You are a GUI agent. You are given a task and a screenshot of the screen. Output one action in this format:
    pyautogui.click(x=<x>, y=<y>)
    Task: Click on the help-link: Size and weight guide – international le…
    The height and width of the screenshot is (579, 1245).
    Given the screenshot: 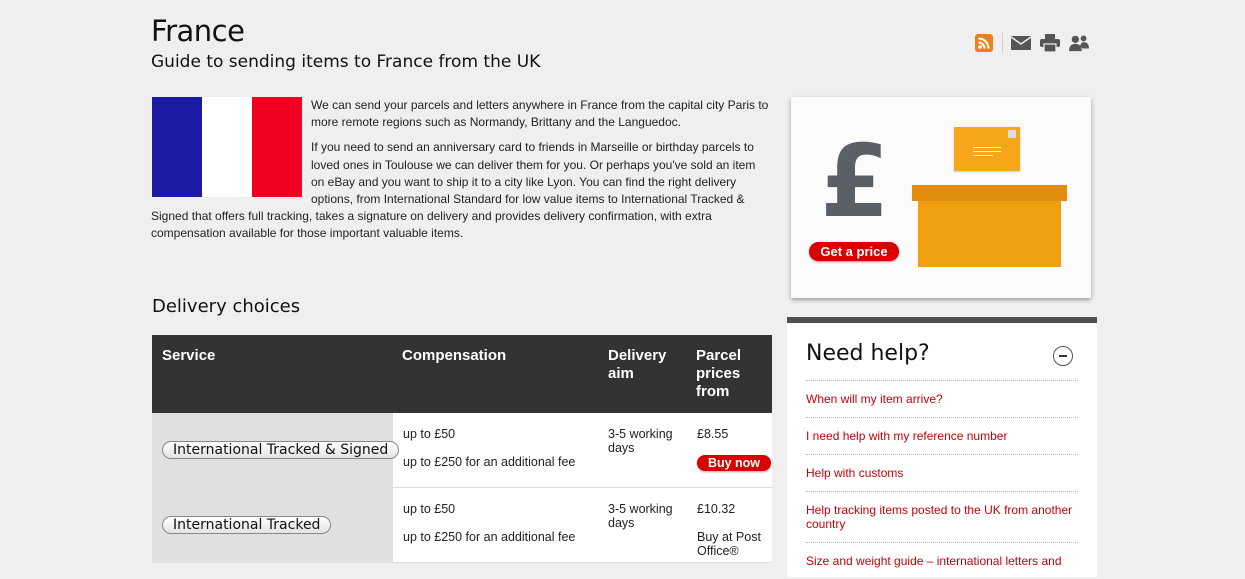 What is the action you would take?
    pyautogui.click(x=942, y=560)
    